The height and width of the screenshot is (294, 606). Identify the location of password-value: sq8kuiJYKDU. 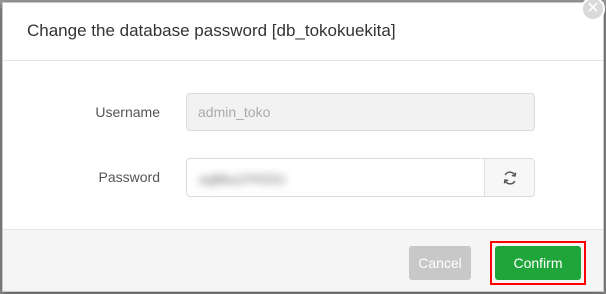
(242, 179).